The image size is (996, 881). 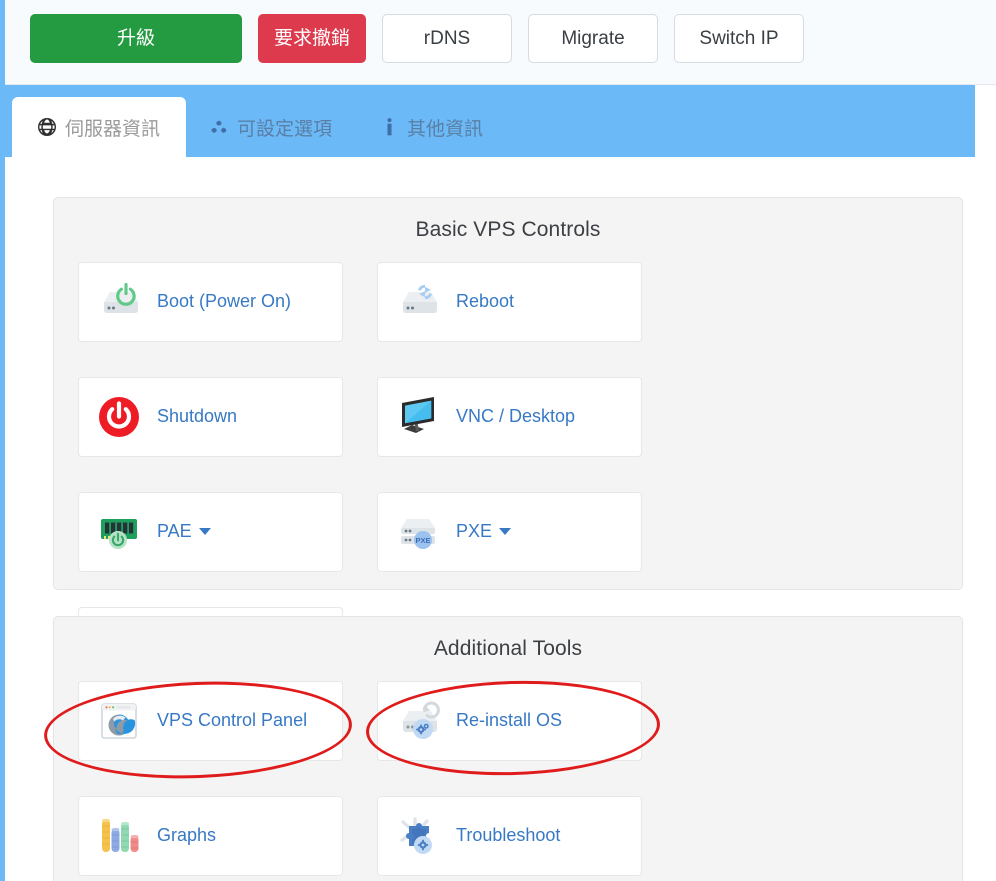 I want to click on tab-server-info-label: 伺服器資訊, so click(x=113, y=129).